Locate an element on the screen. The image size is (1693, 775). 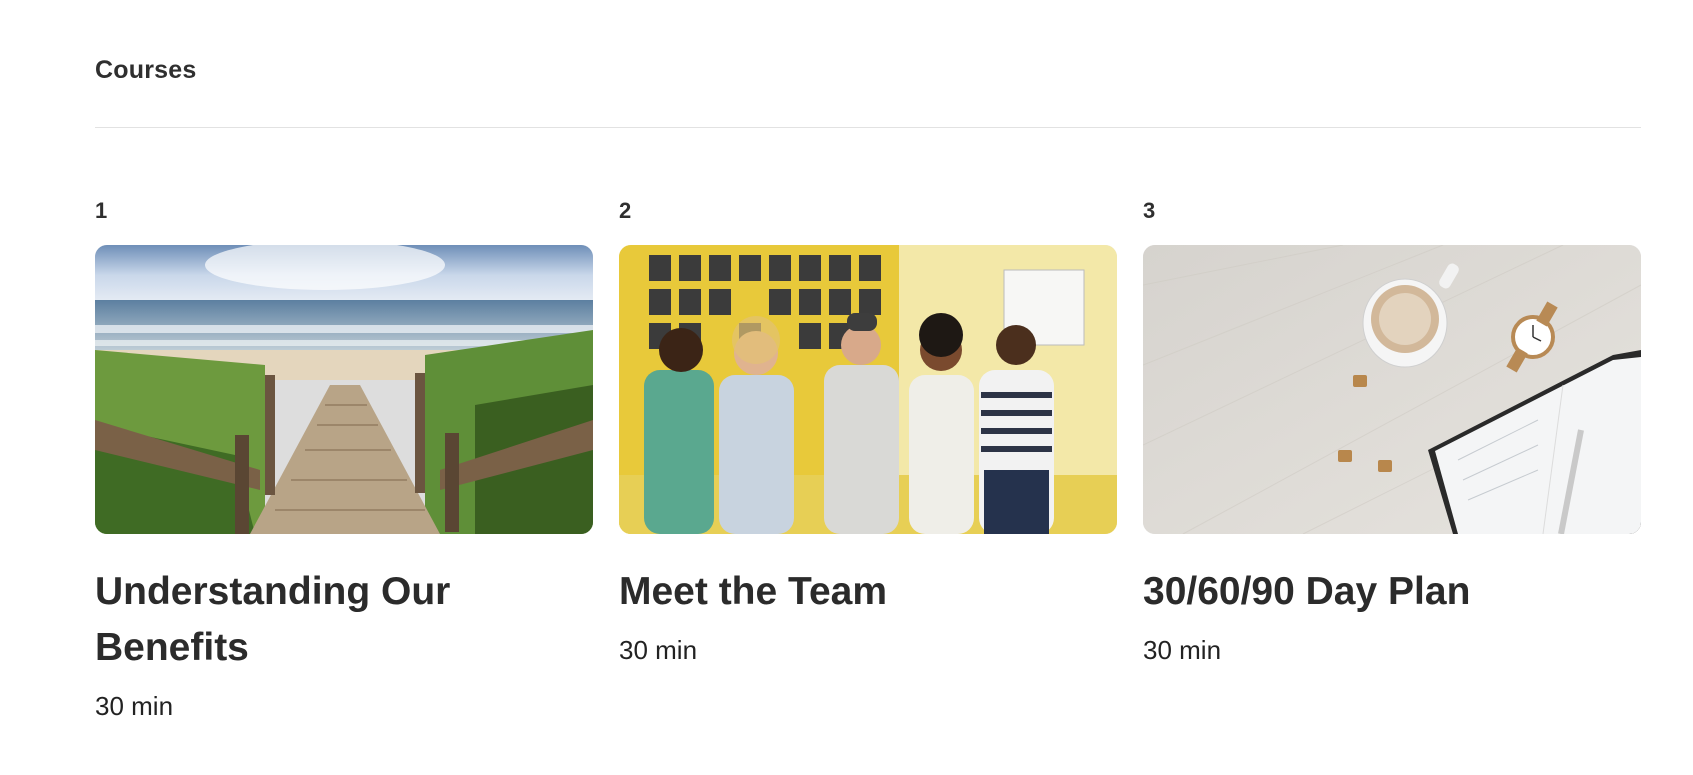
course-thumbnail-team is located at coordinates (868, 389).